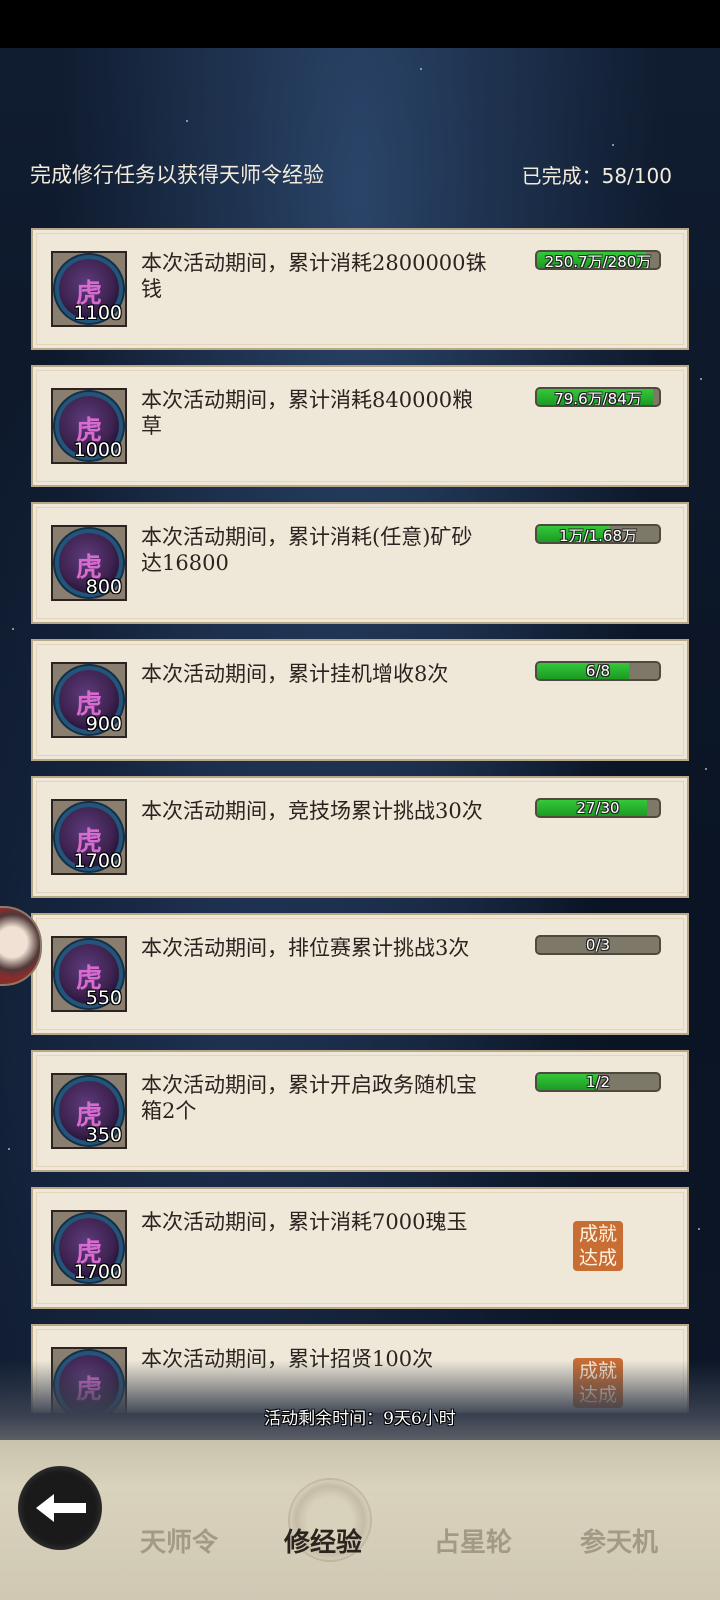 Image resolution: width=720 pixels, height=1600 pixels. What do you see at coordinates (179, 1540) in the screenshot?
I see `tab-tianshiling: 天师令` at bounding box center [179, 1540].